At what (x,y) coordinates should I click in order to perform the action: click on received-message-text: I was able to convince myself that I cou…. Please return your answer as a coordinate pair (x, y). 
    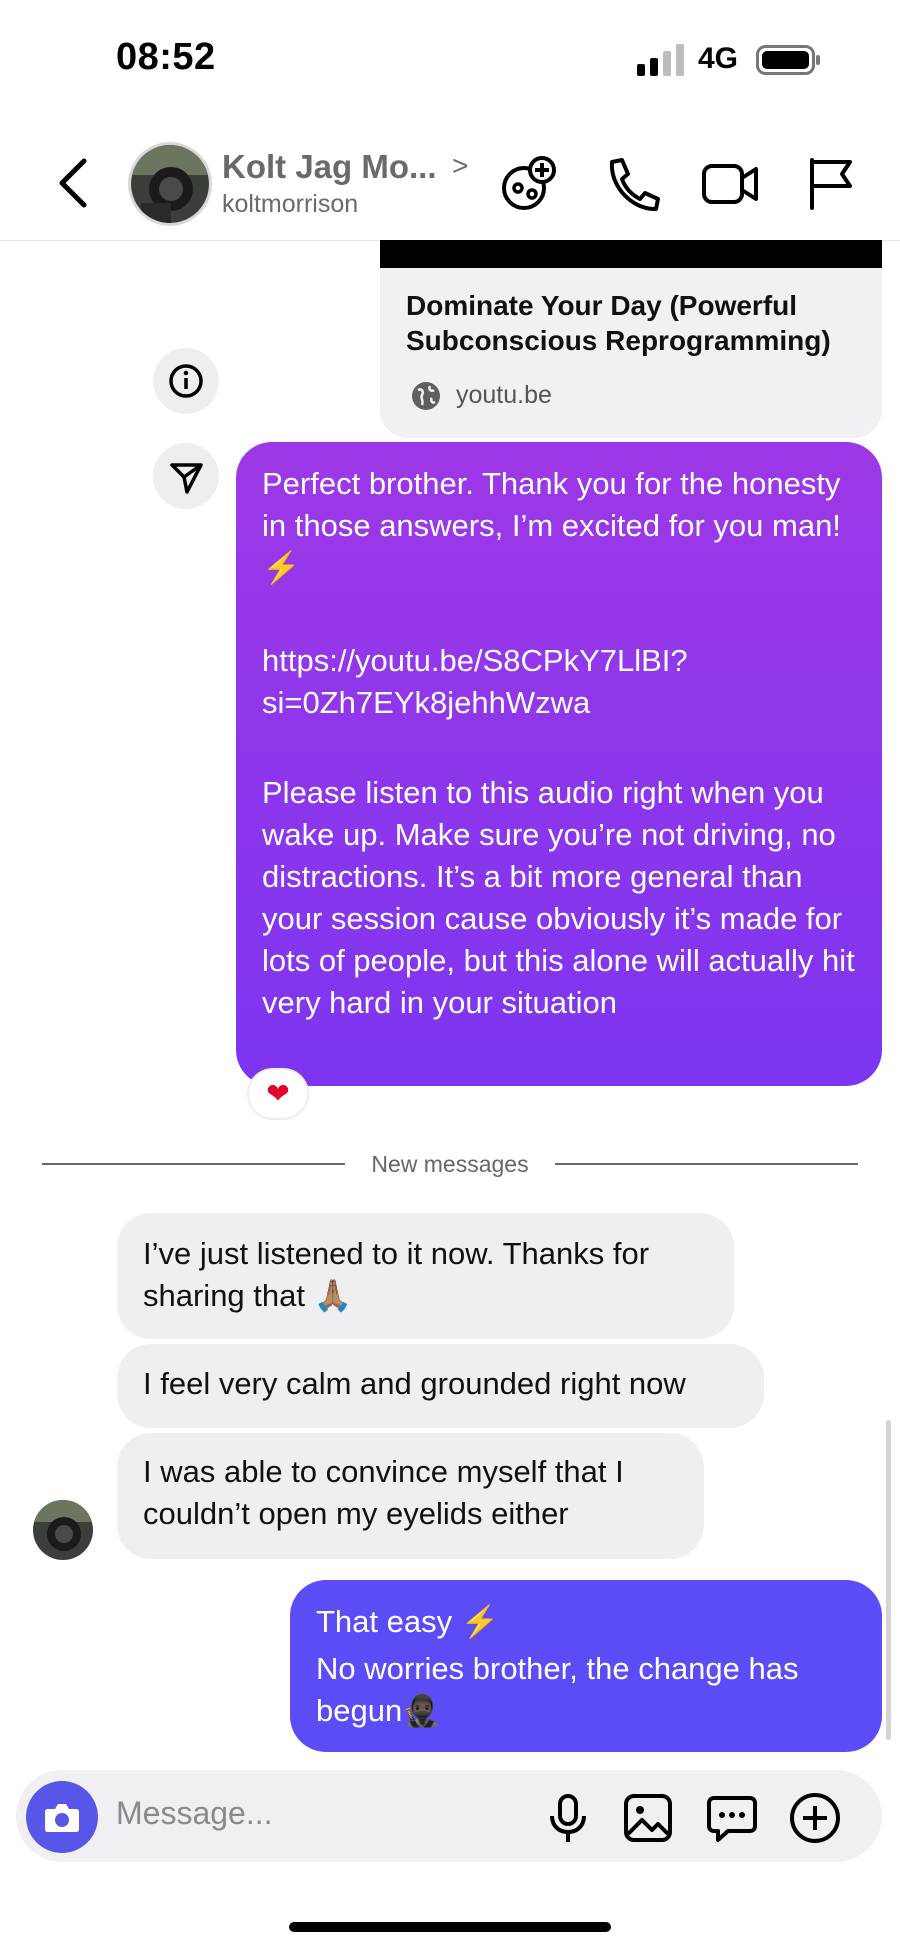
    Looking at the image, I should click on (383, 1492).